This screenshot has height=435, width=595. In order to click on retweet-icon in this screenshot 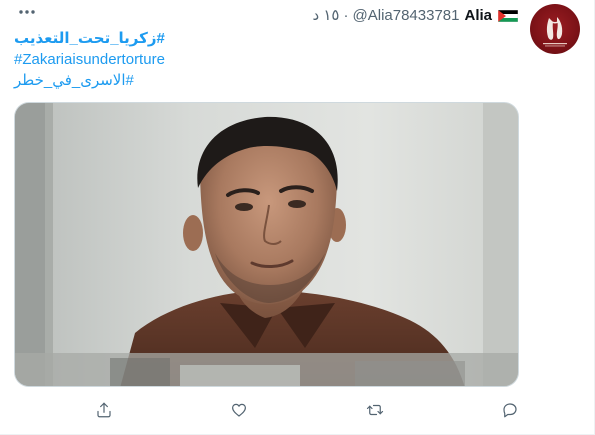, I will do `click(375, 410)`.